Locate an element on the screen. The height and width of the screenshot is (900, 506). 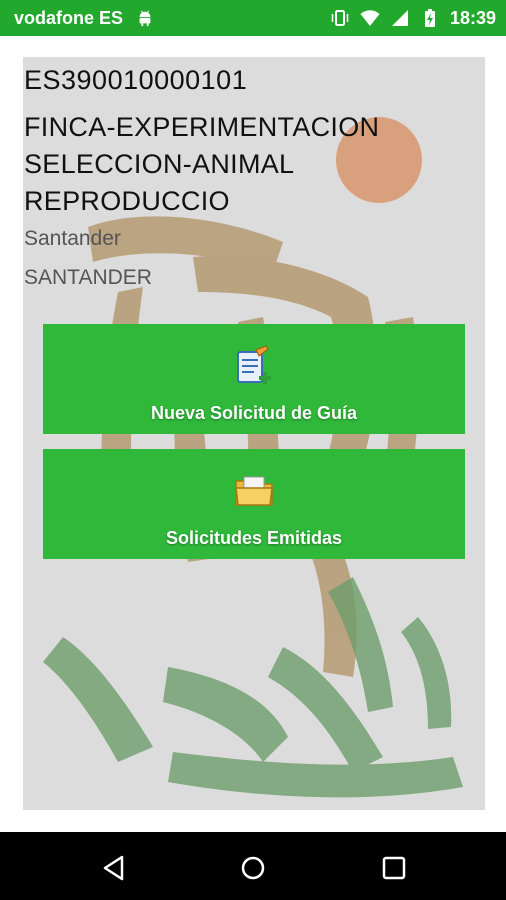
vibrate-icon is located at coordinates (340, 18).